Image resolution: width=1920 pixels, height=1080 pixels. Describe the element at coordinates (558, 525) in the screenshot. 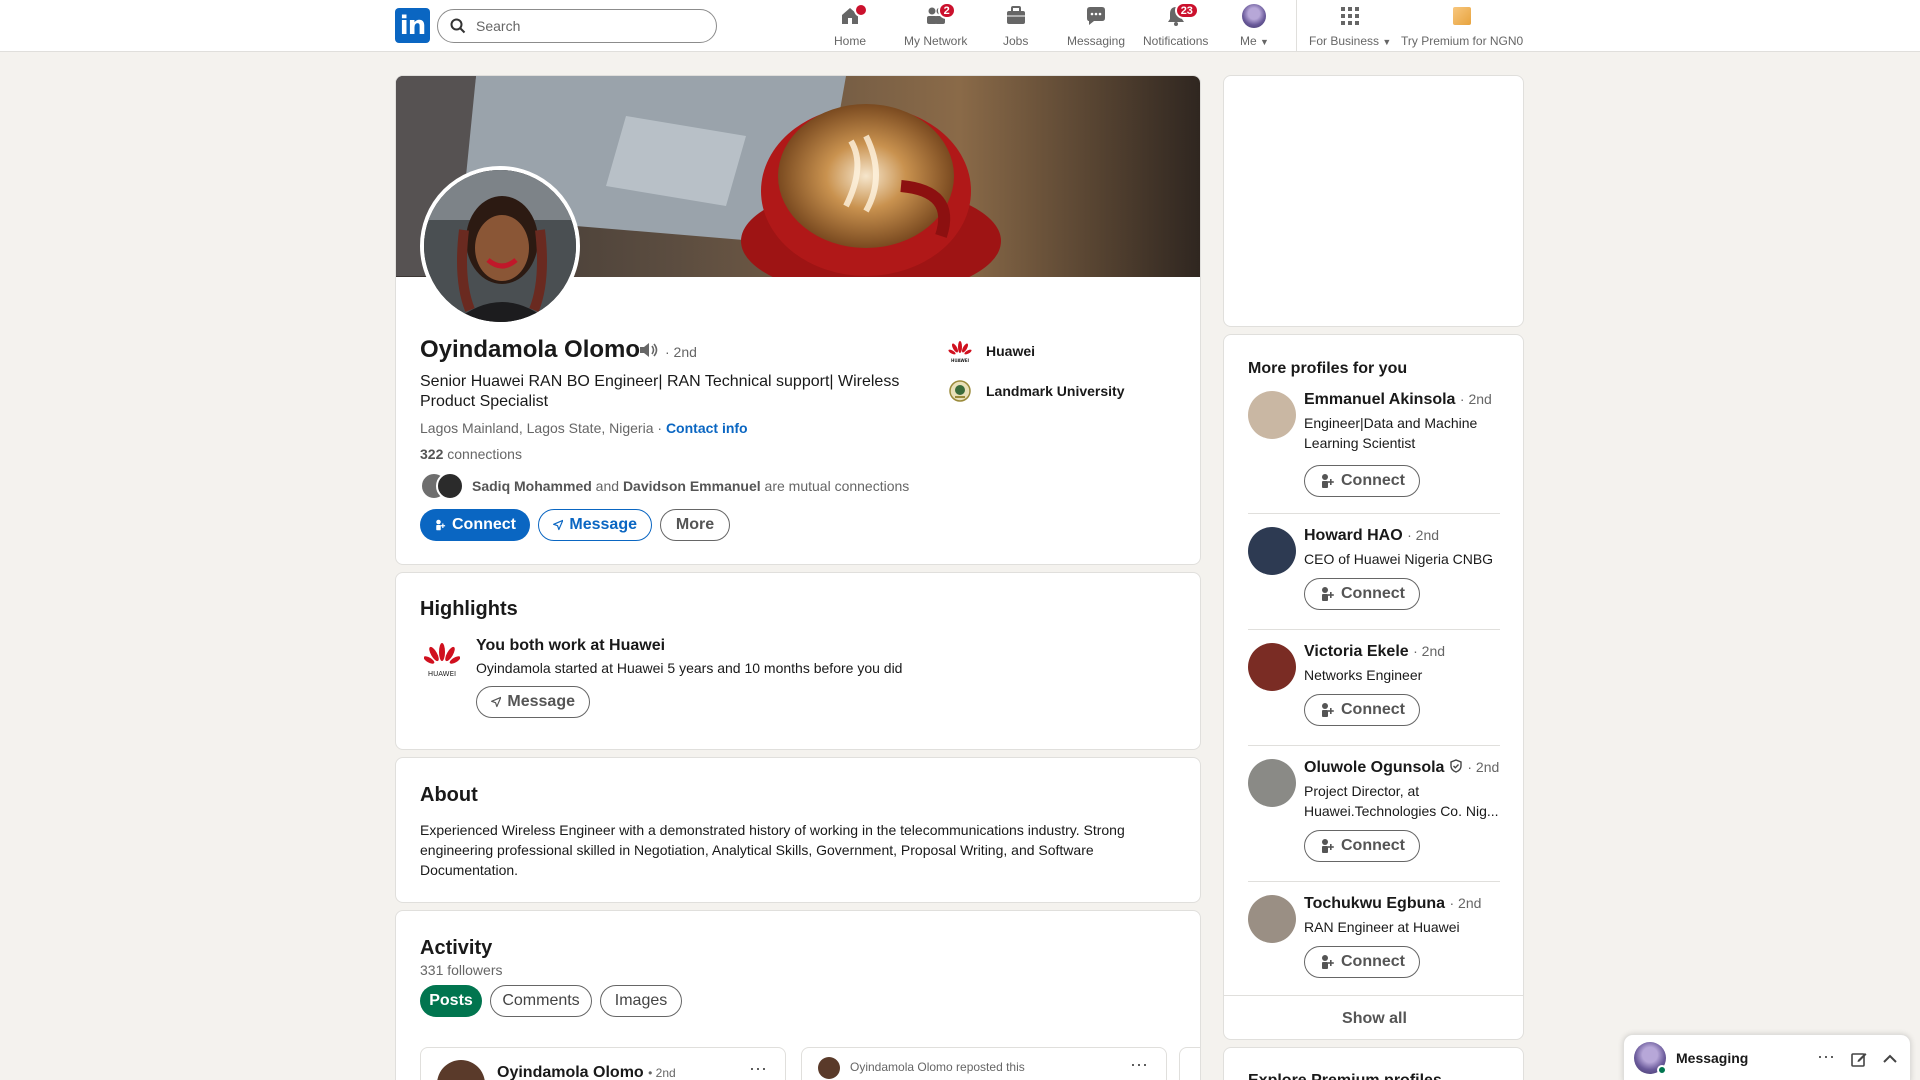

I see `send-icon` at that location.